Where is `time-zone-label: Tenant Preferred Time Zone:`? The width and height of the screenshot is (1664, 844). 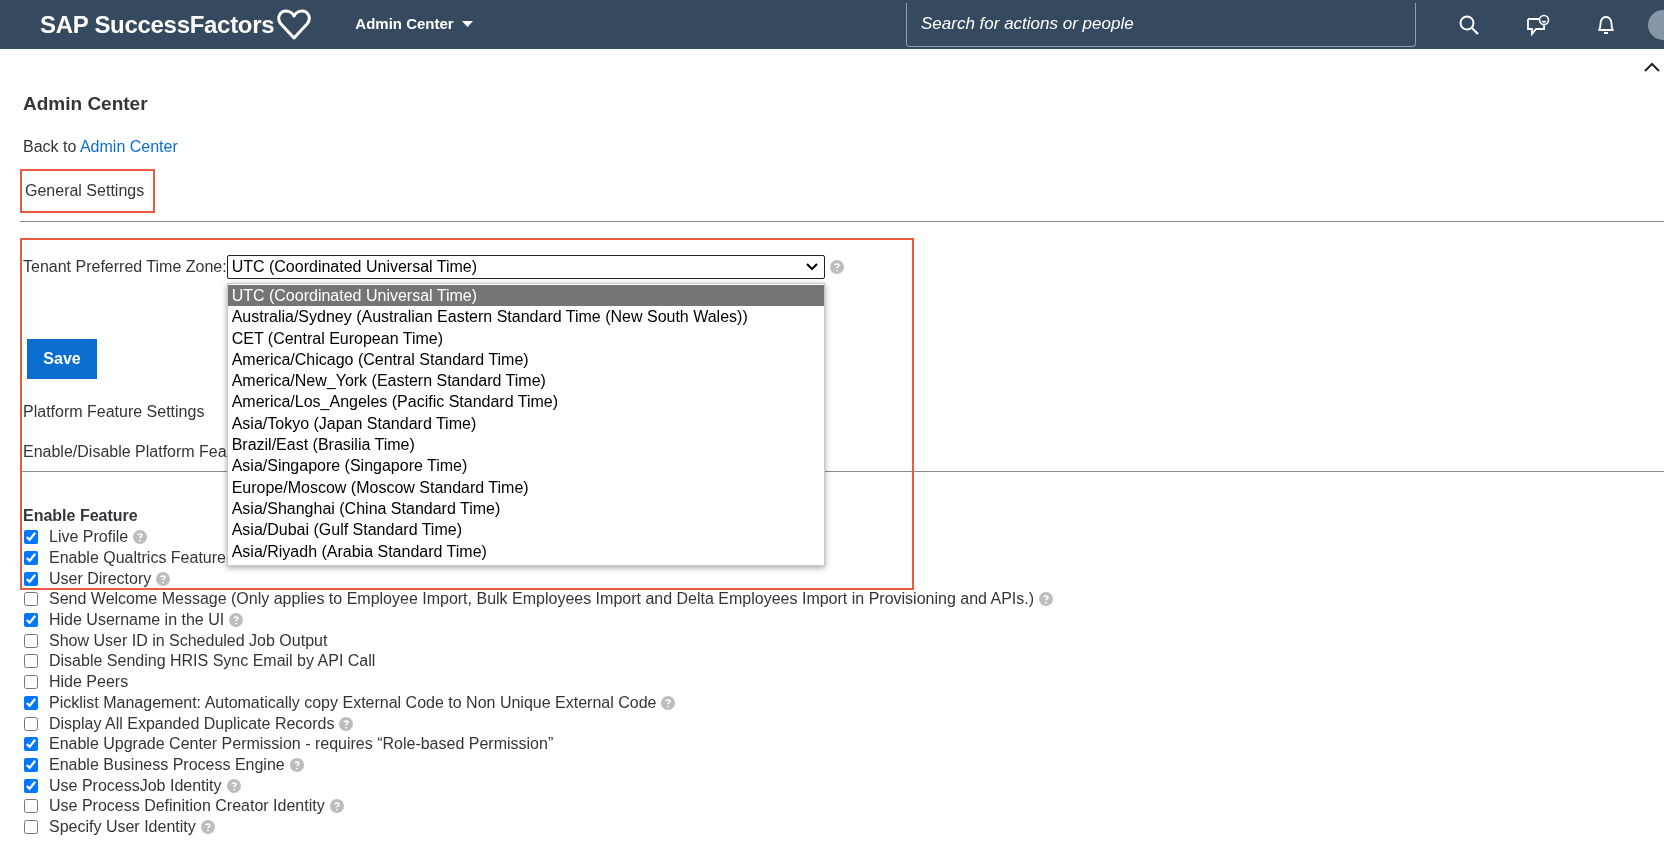 time-zone-label: Tenant Preferred Time Zone: is located at coordinates (125, 267).